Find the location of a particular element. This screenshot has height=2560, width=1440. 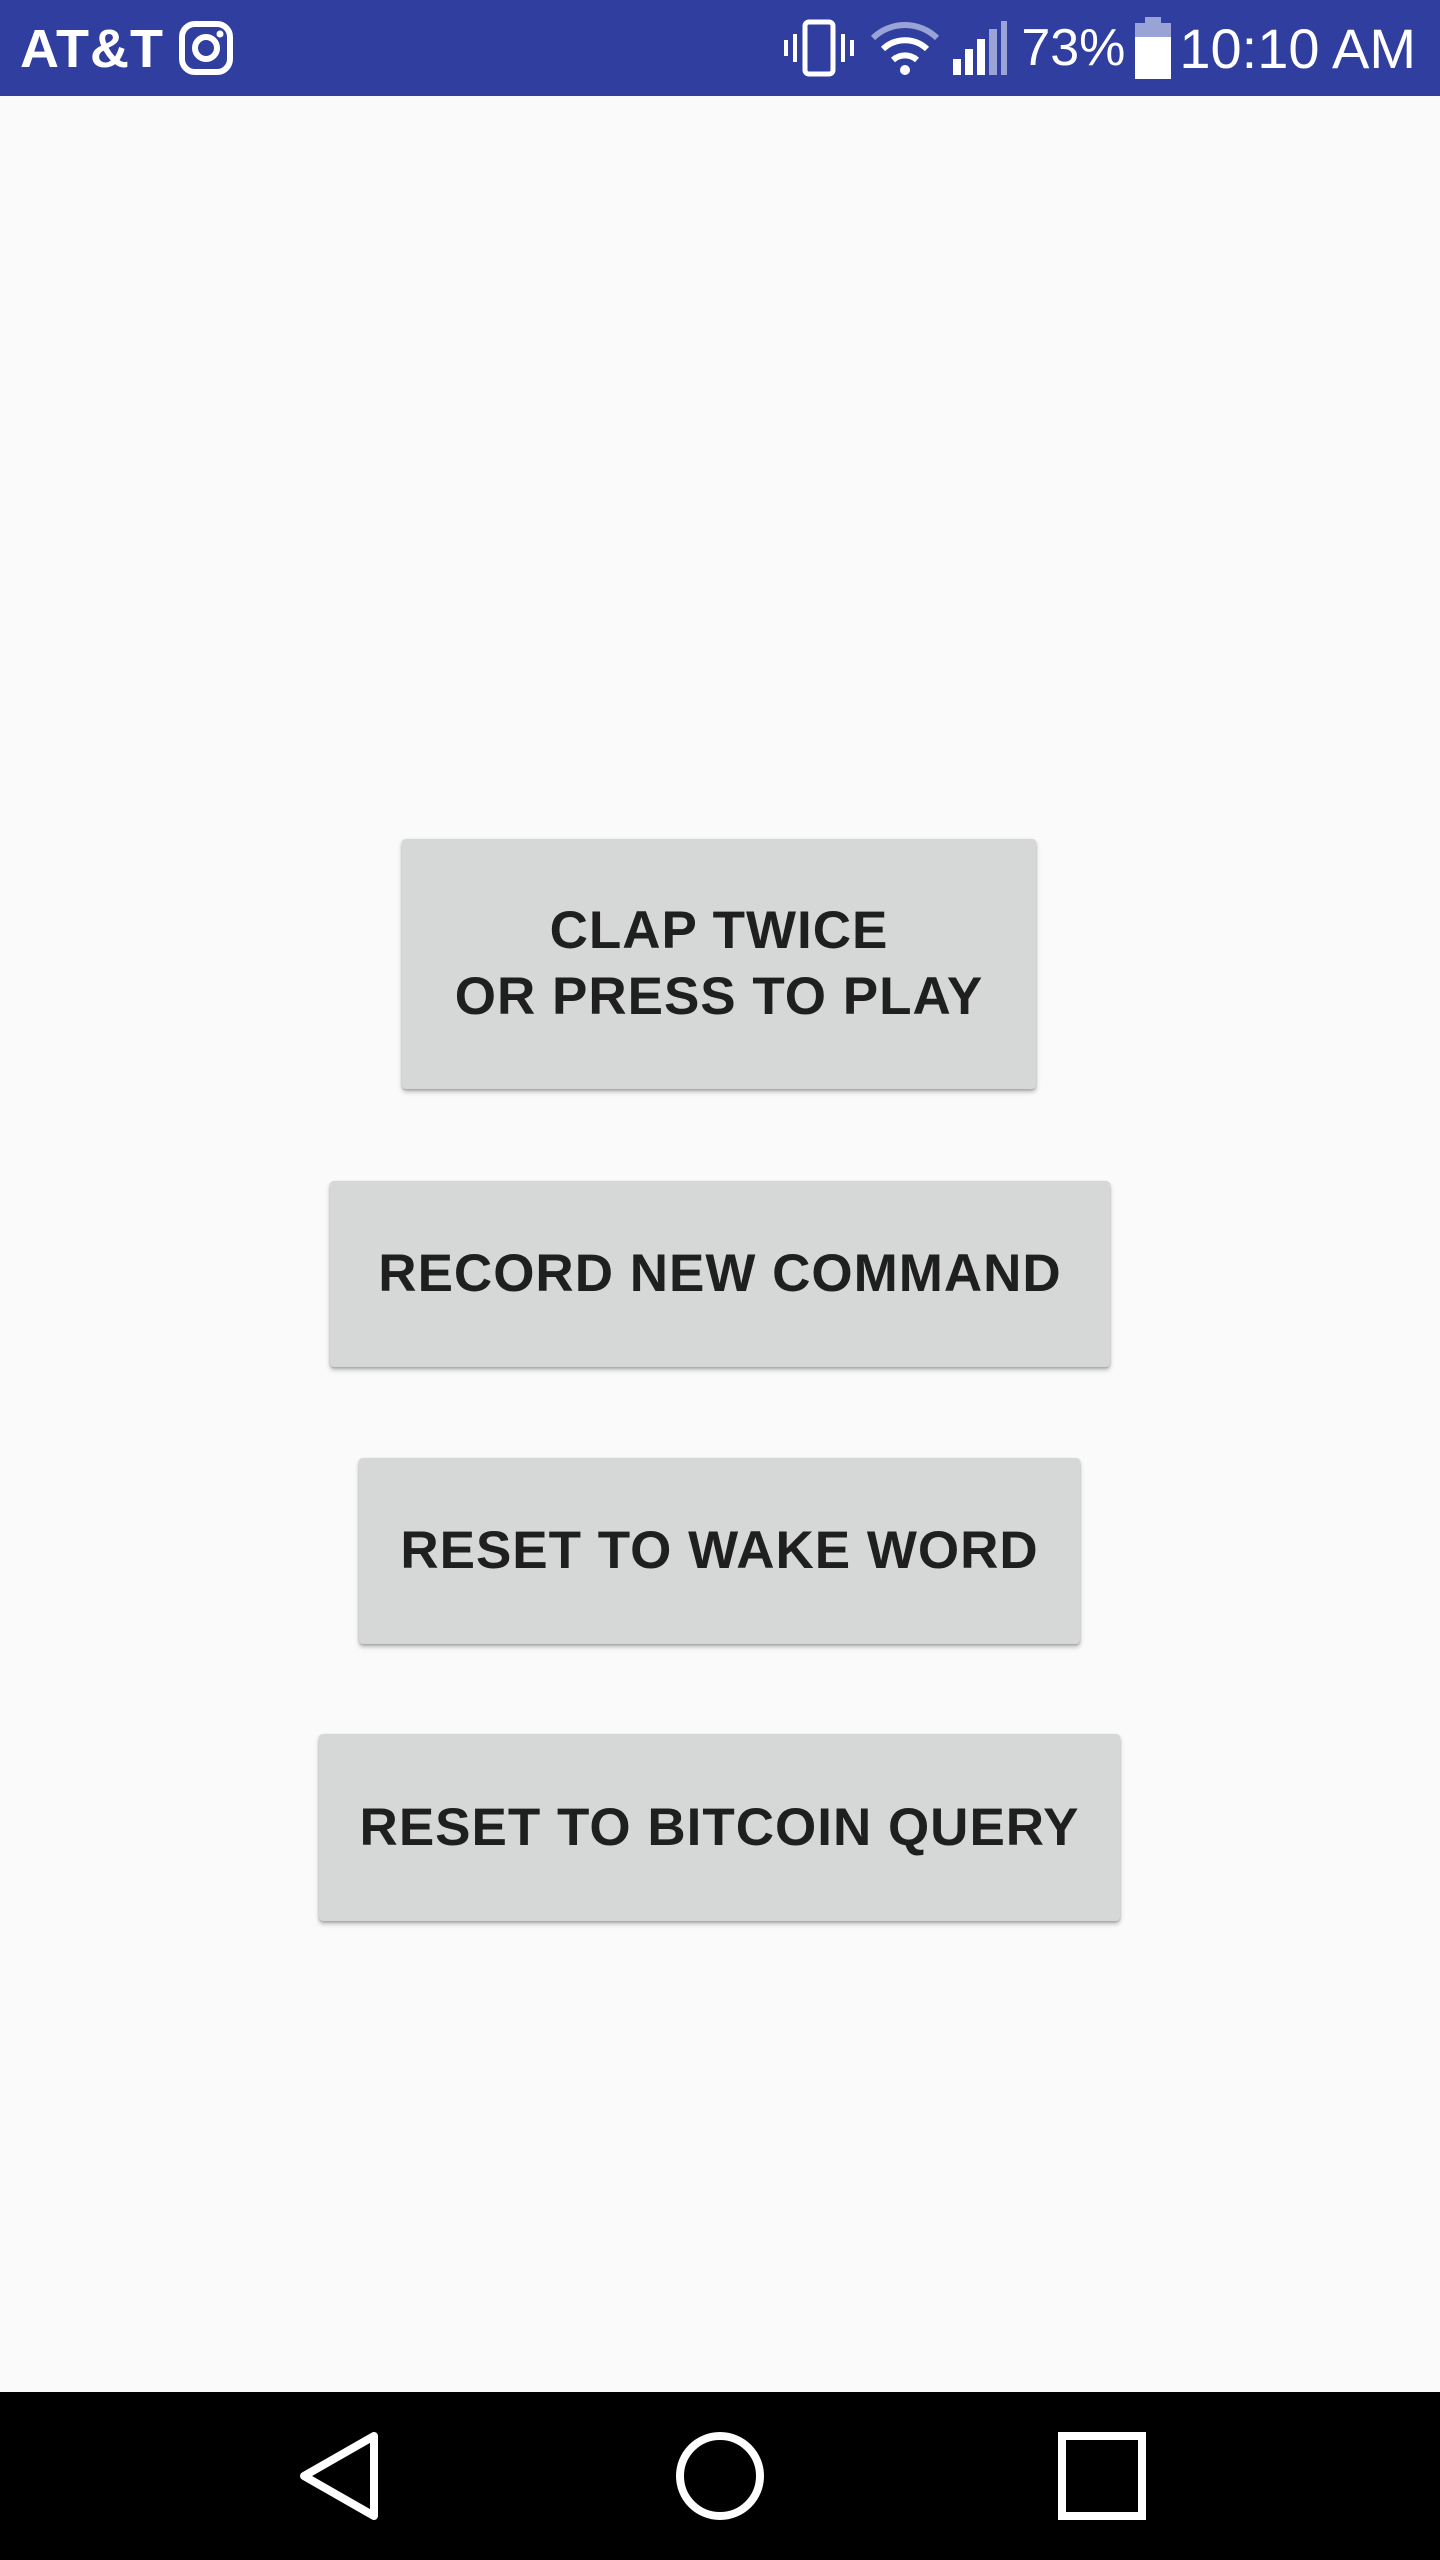

reset-wake-word-label: RESET TO WAKE WORD is located at coordinates (719, 1550).